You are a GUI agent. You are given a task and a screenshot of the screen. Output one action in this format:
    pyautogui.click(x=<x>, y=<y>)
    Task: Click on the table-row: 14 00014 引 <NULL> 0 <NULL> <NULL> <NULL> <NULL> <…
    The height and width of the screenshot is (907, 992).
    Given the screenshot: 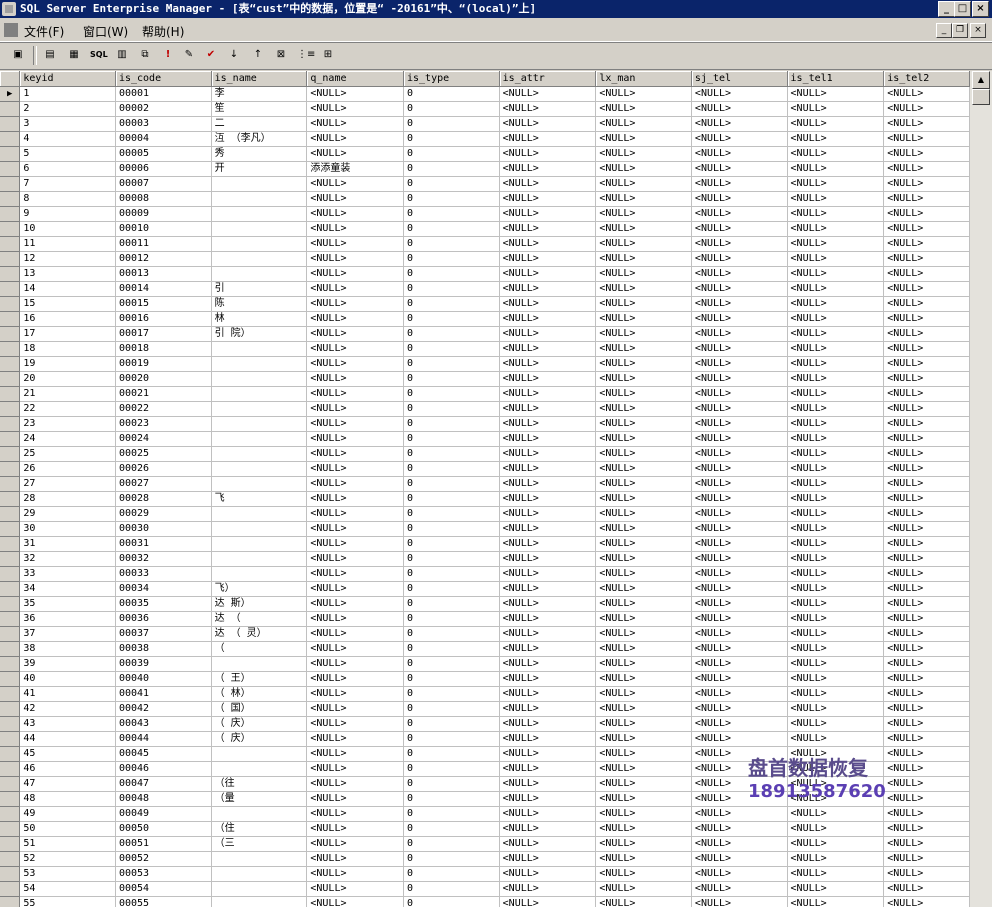 What is the action you would take?
    pyautogui.click(x=485, y=289)
    